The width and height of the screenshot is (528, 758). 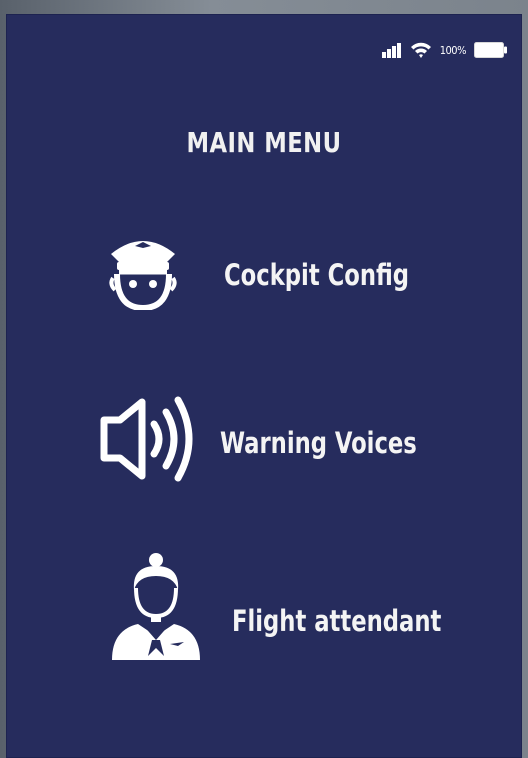 What do you see at coordinates (264, 142) in the screenshot?
I see `page-title: MAIN MENU` at bounding box center [264, 142].